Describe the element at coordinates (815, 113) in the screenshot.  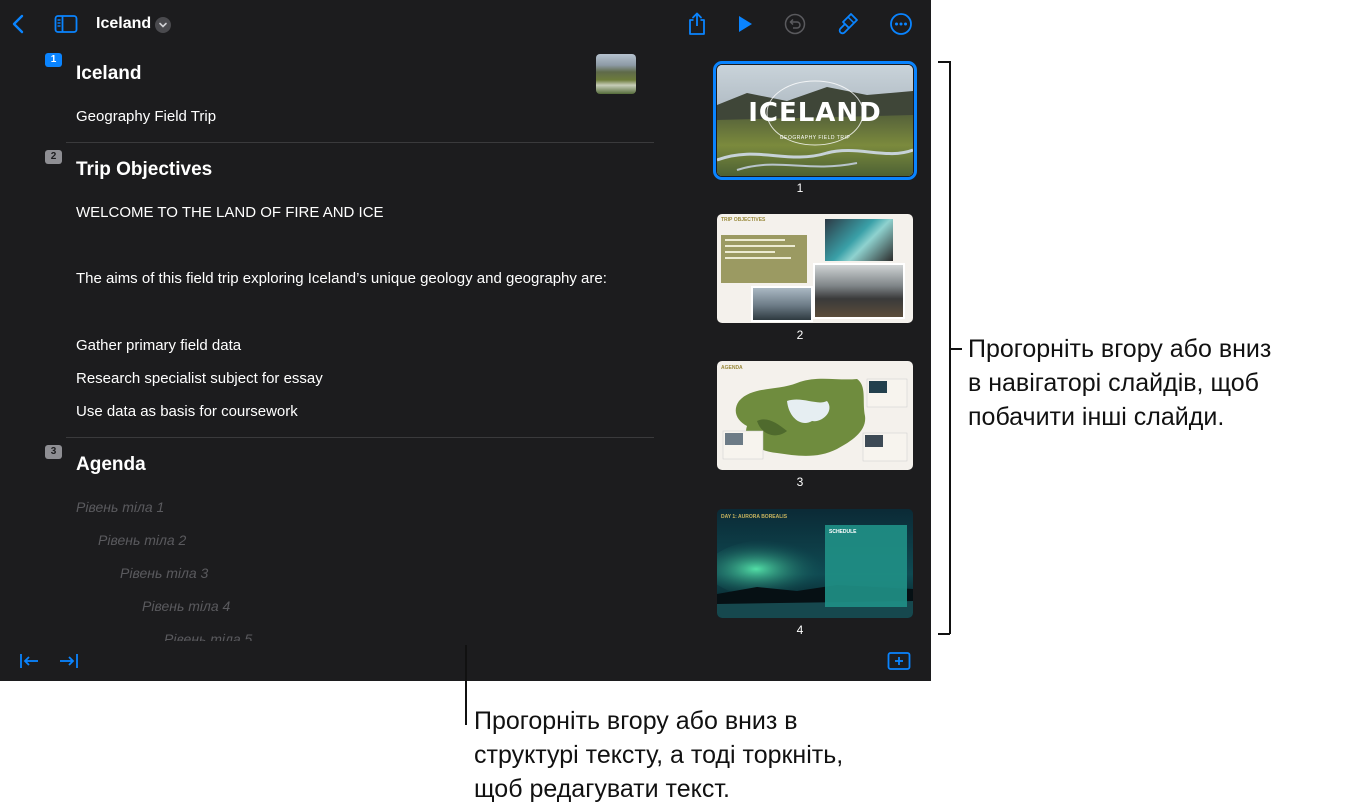
I see `cover-title-text: ICELAND` at that location.